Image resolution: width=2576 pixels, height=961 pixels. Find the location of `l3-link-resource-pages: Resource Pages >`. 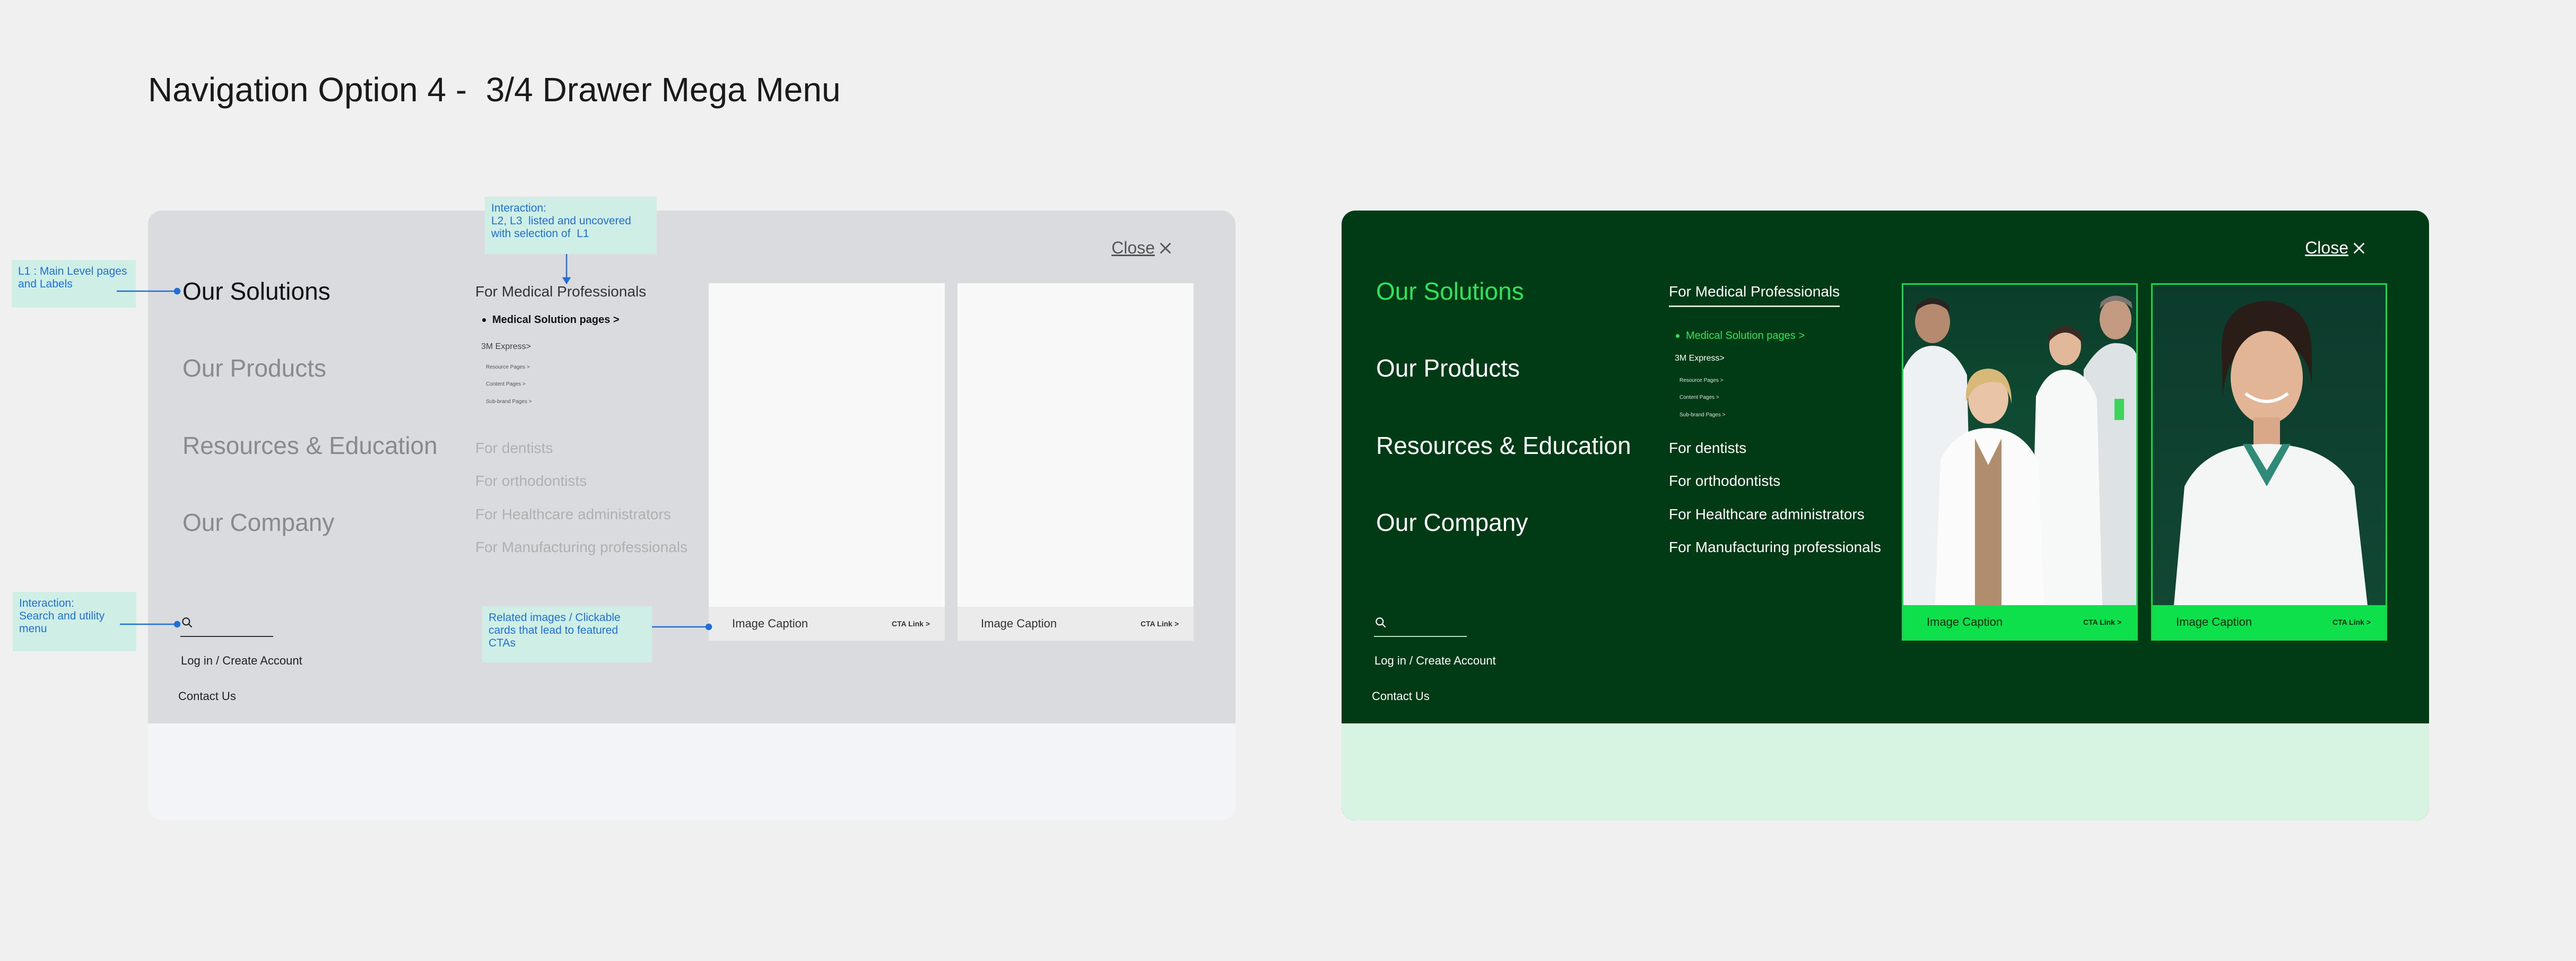

l3-link-resource-pages: Resource Pages > is located at coordinates (1702, 381).